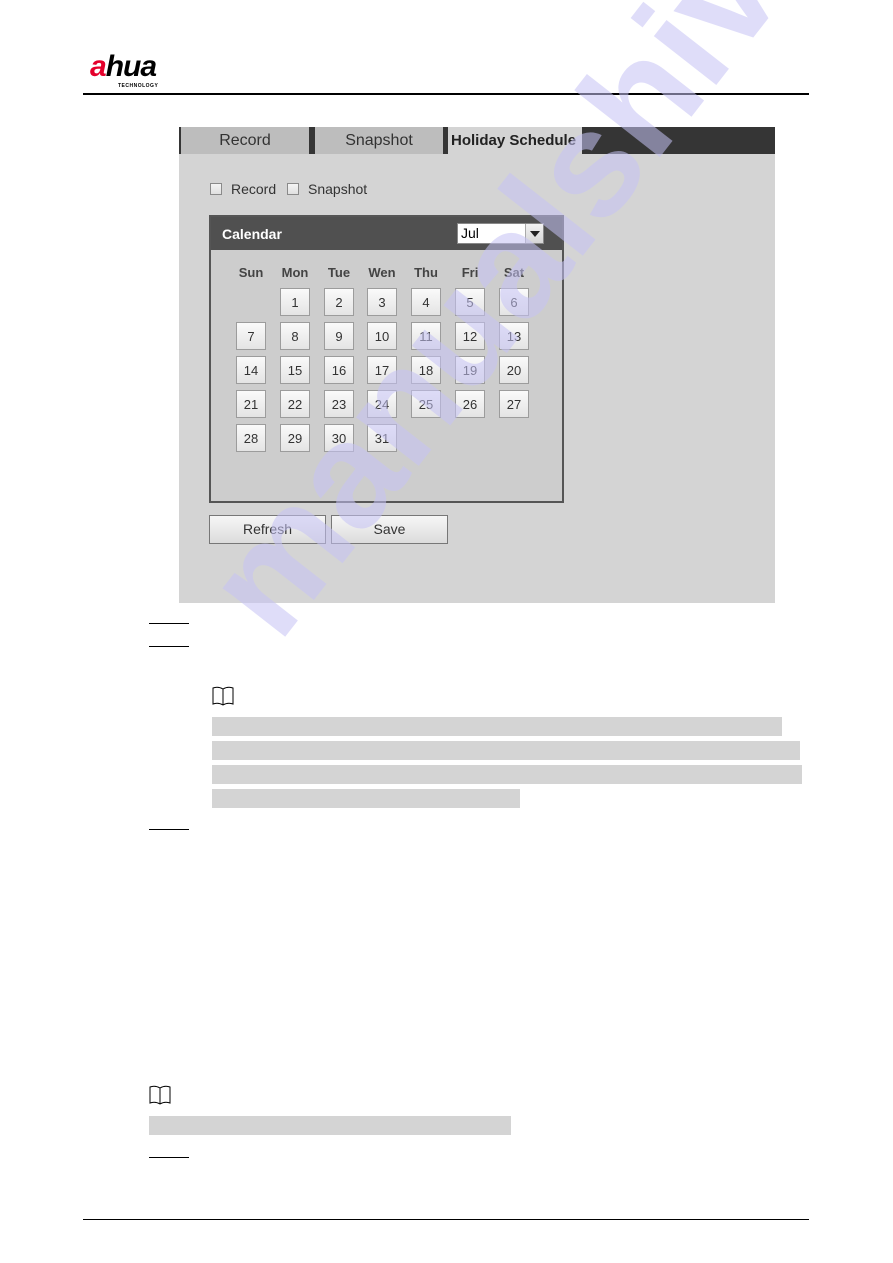  I want to click on brand-logo-a: a, so click(98, 66).